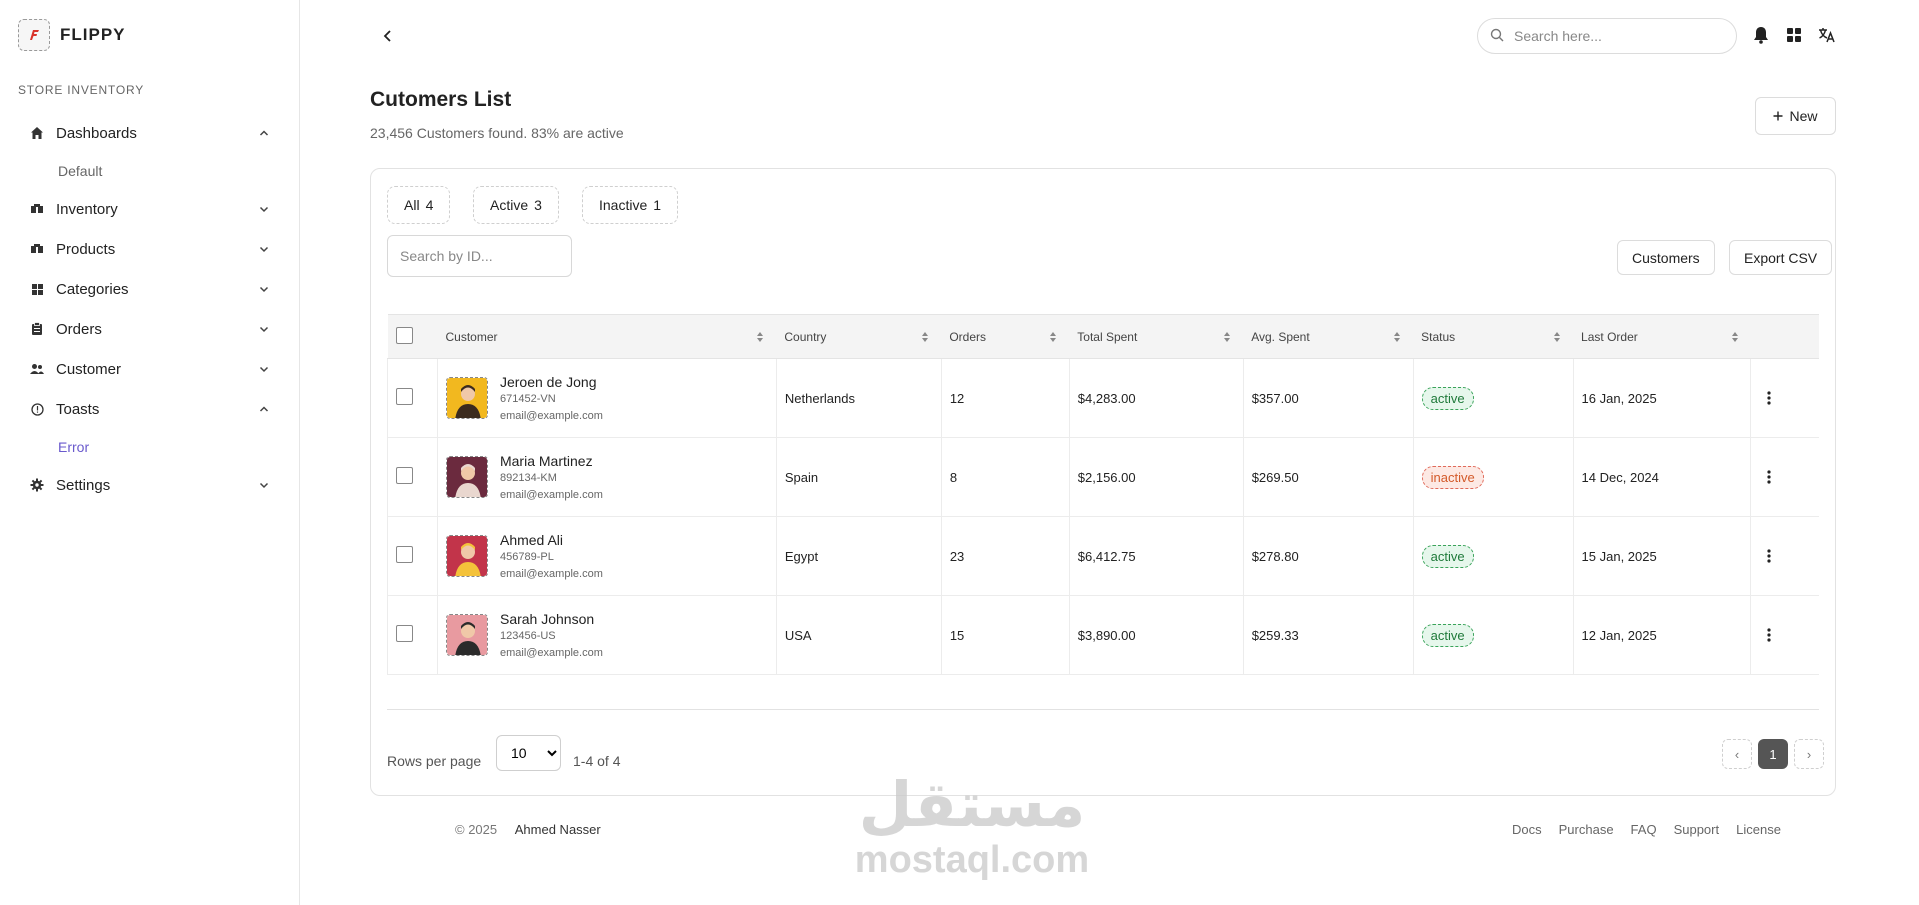 Image resolution: width=1919 pixels, height=905 pixels. What do you see at coordinates (150, 249) in the screenshot?
I see `sidebar-item-products: Products` at bounding box center [150, 249].